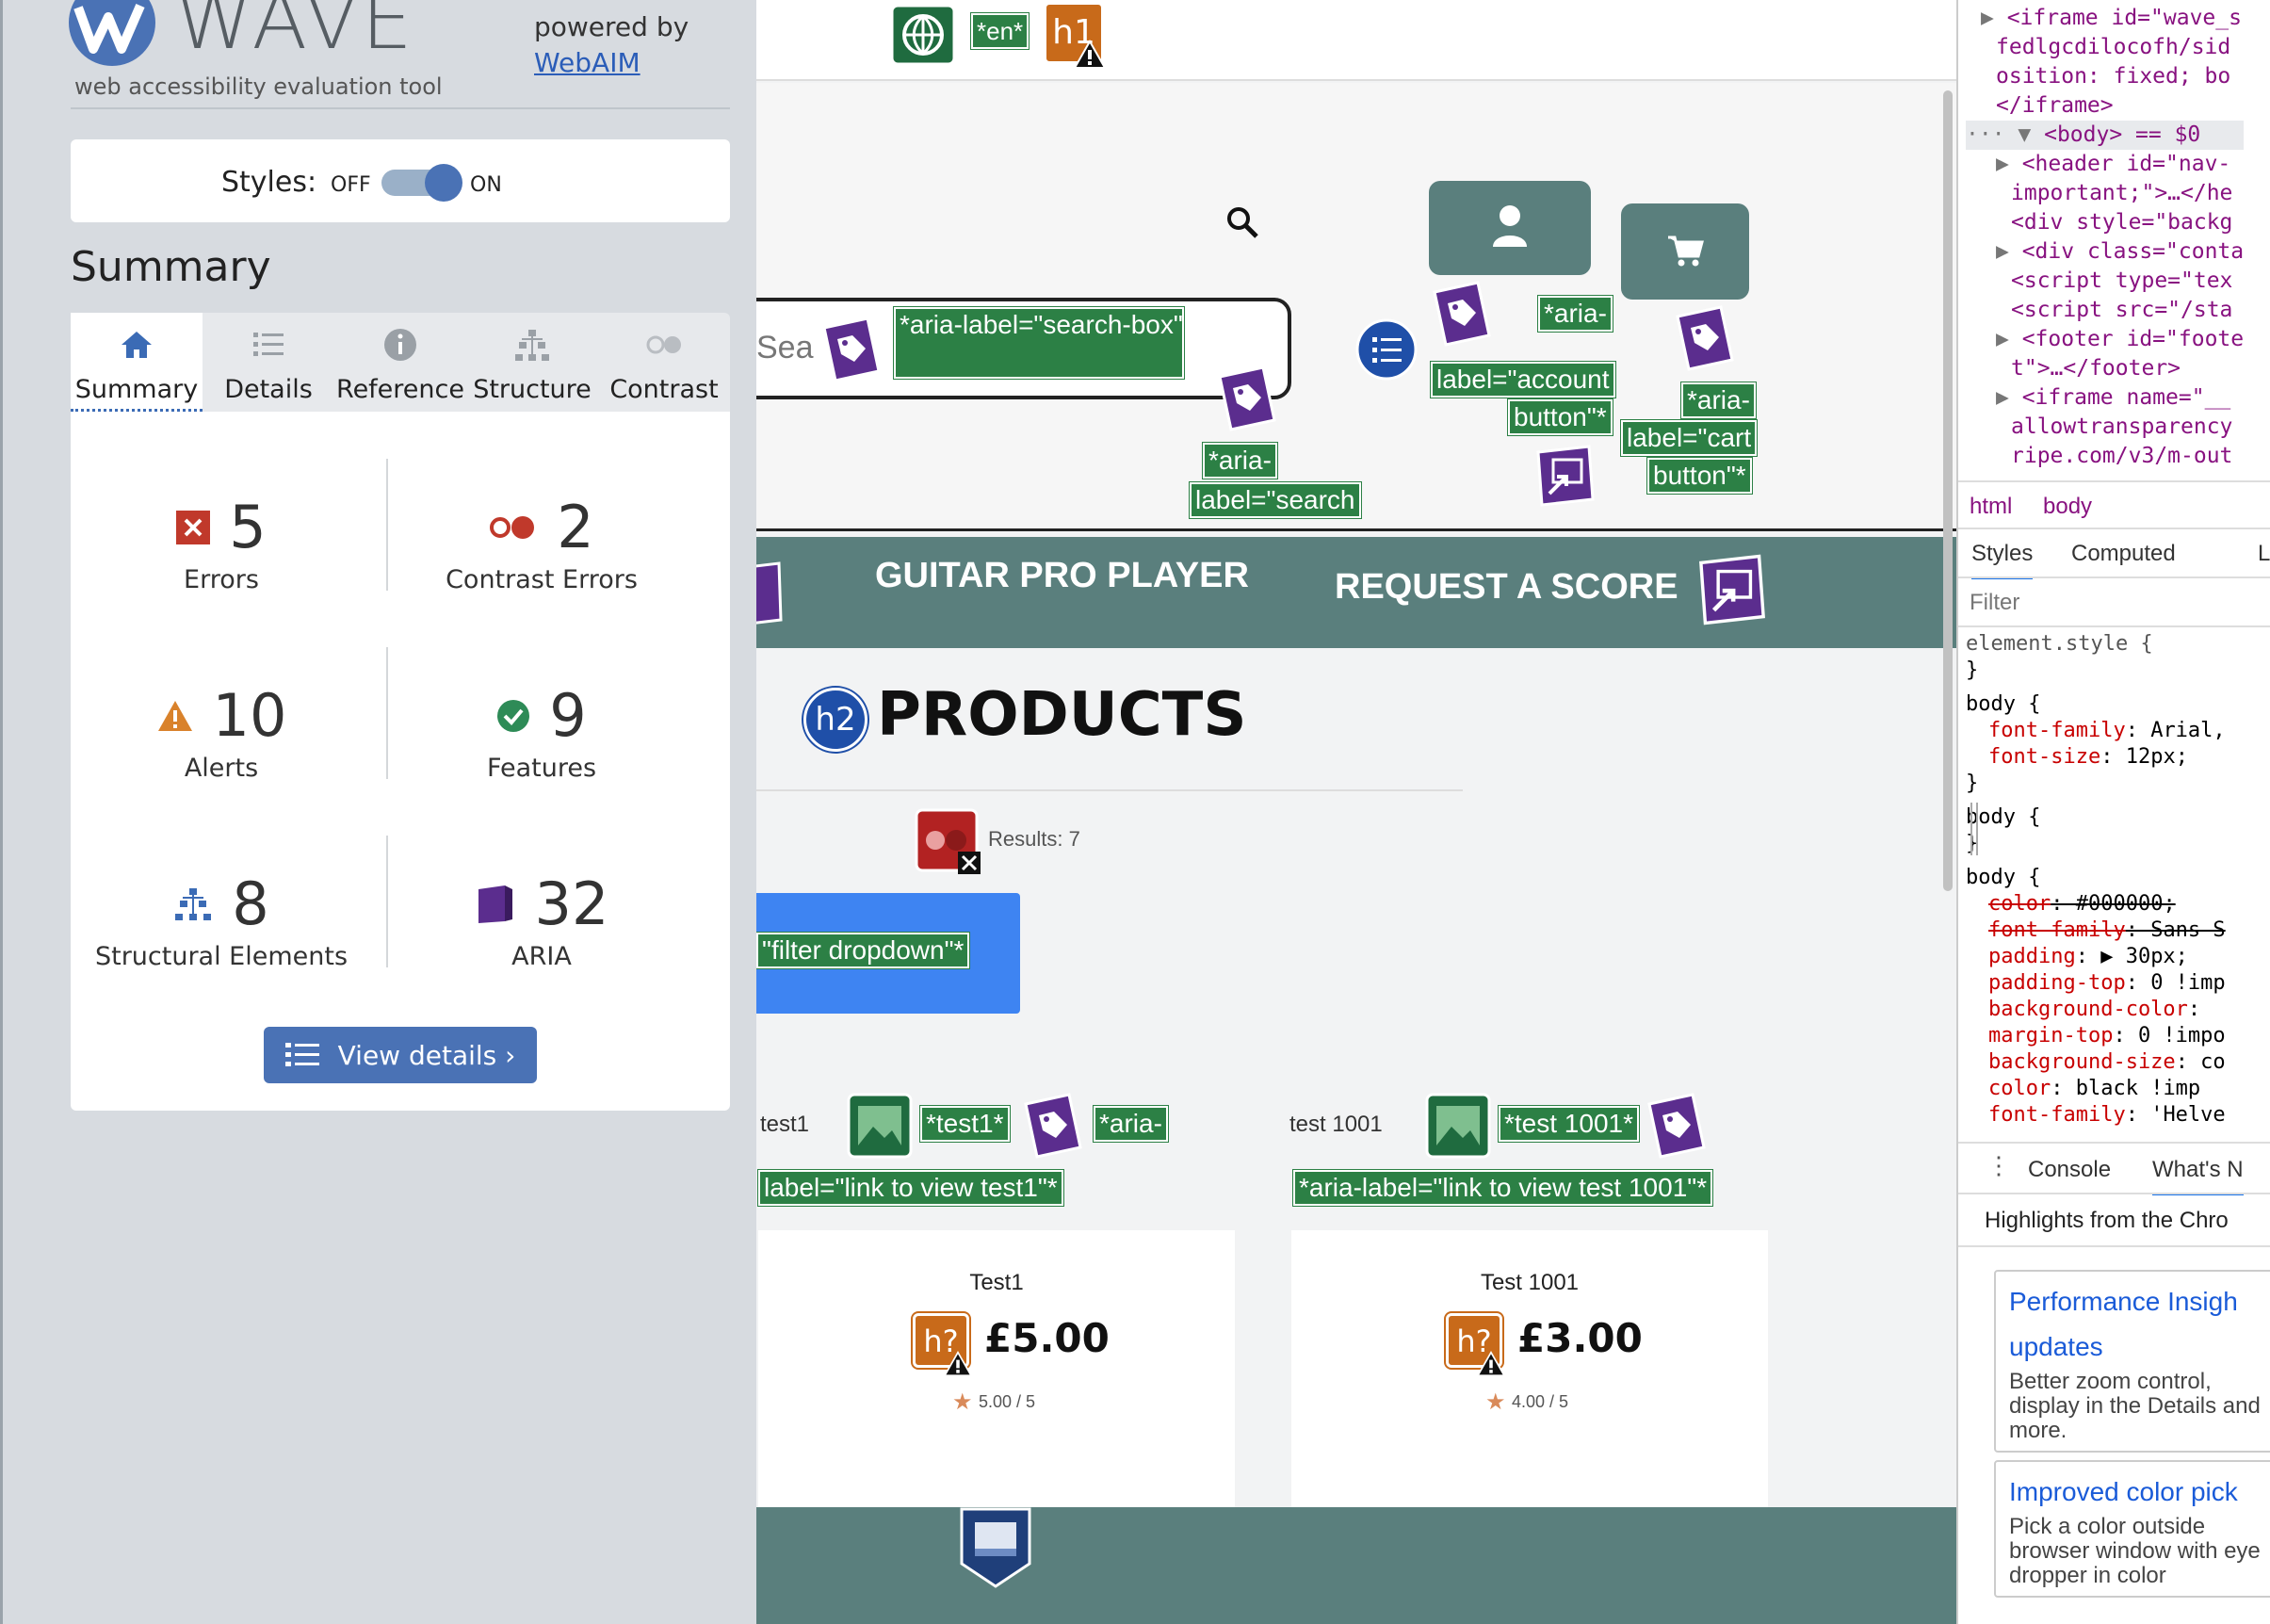  What do you see at coordinates (422, 183) in the screenshot?
I see `styles-toggle` at bounding box center [422, 183].